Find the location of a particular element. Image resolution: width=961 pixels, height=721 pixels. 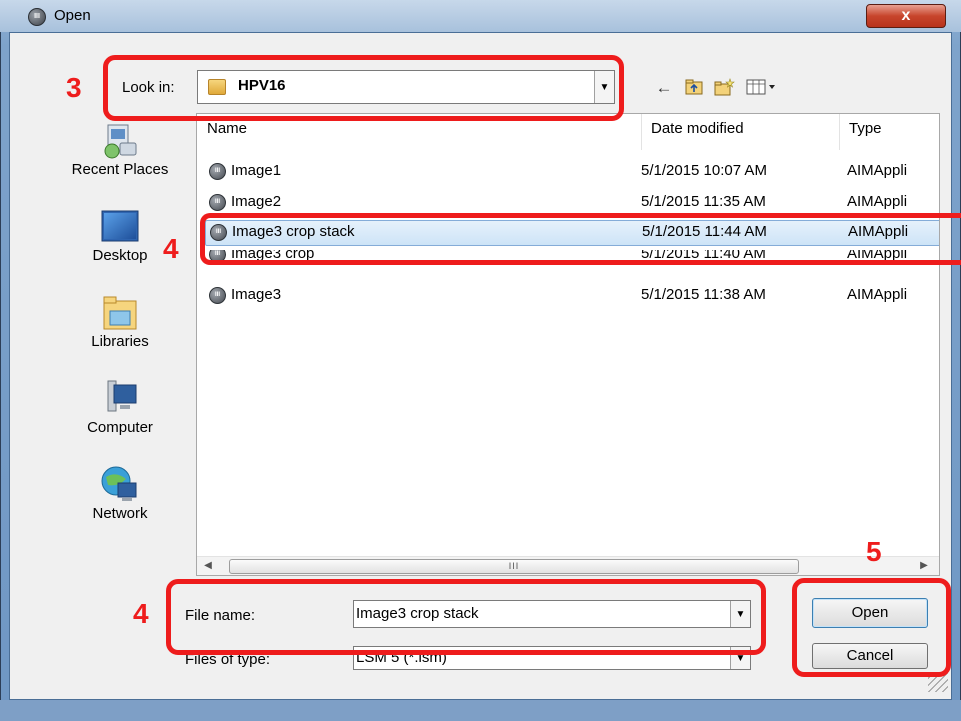

window-bottom-edge is located at coordinates (480, 710).